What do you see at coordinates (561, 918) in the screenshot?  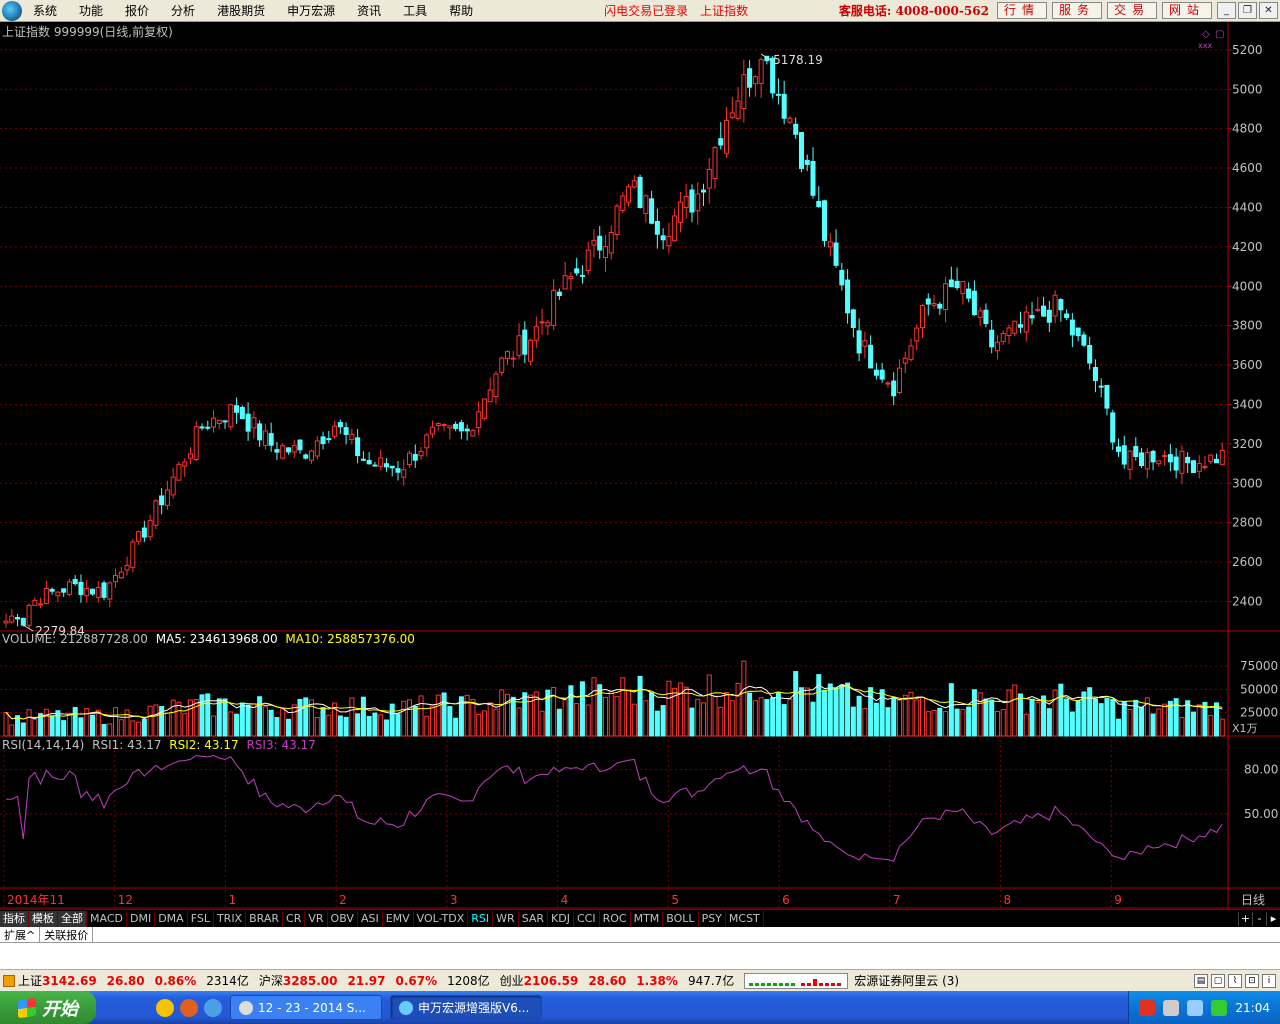 I see `indicator-tab-kdj: KDJ` at bounding box center [561, 918].